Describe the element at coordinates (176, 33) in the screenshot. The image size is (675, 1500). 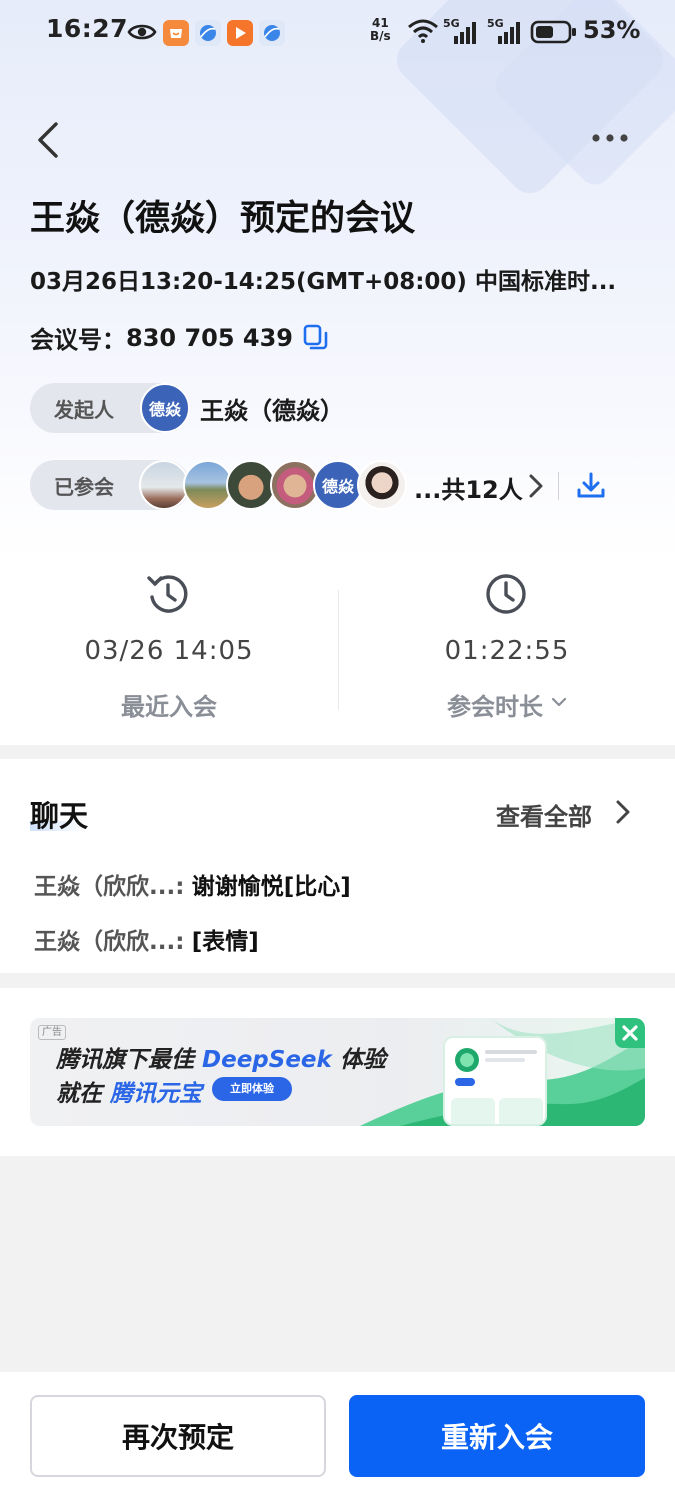
I see `app-notification-icon` at that location.